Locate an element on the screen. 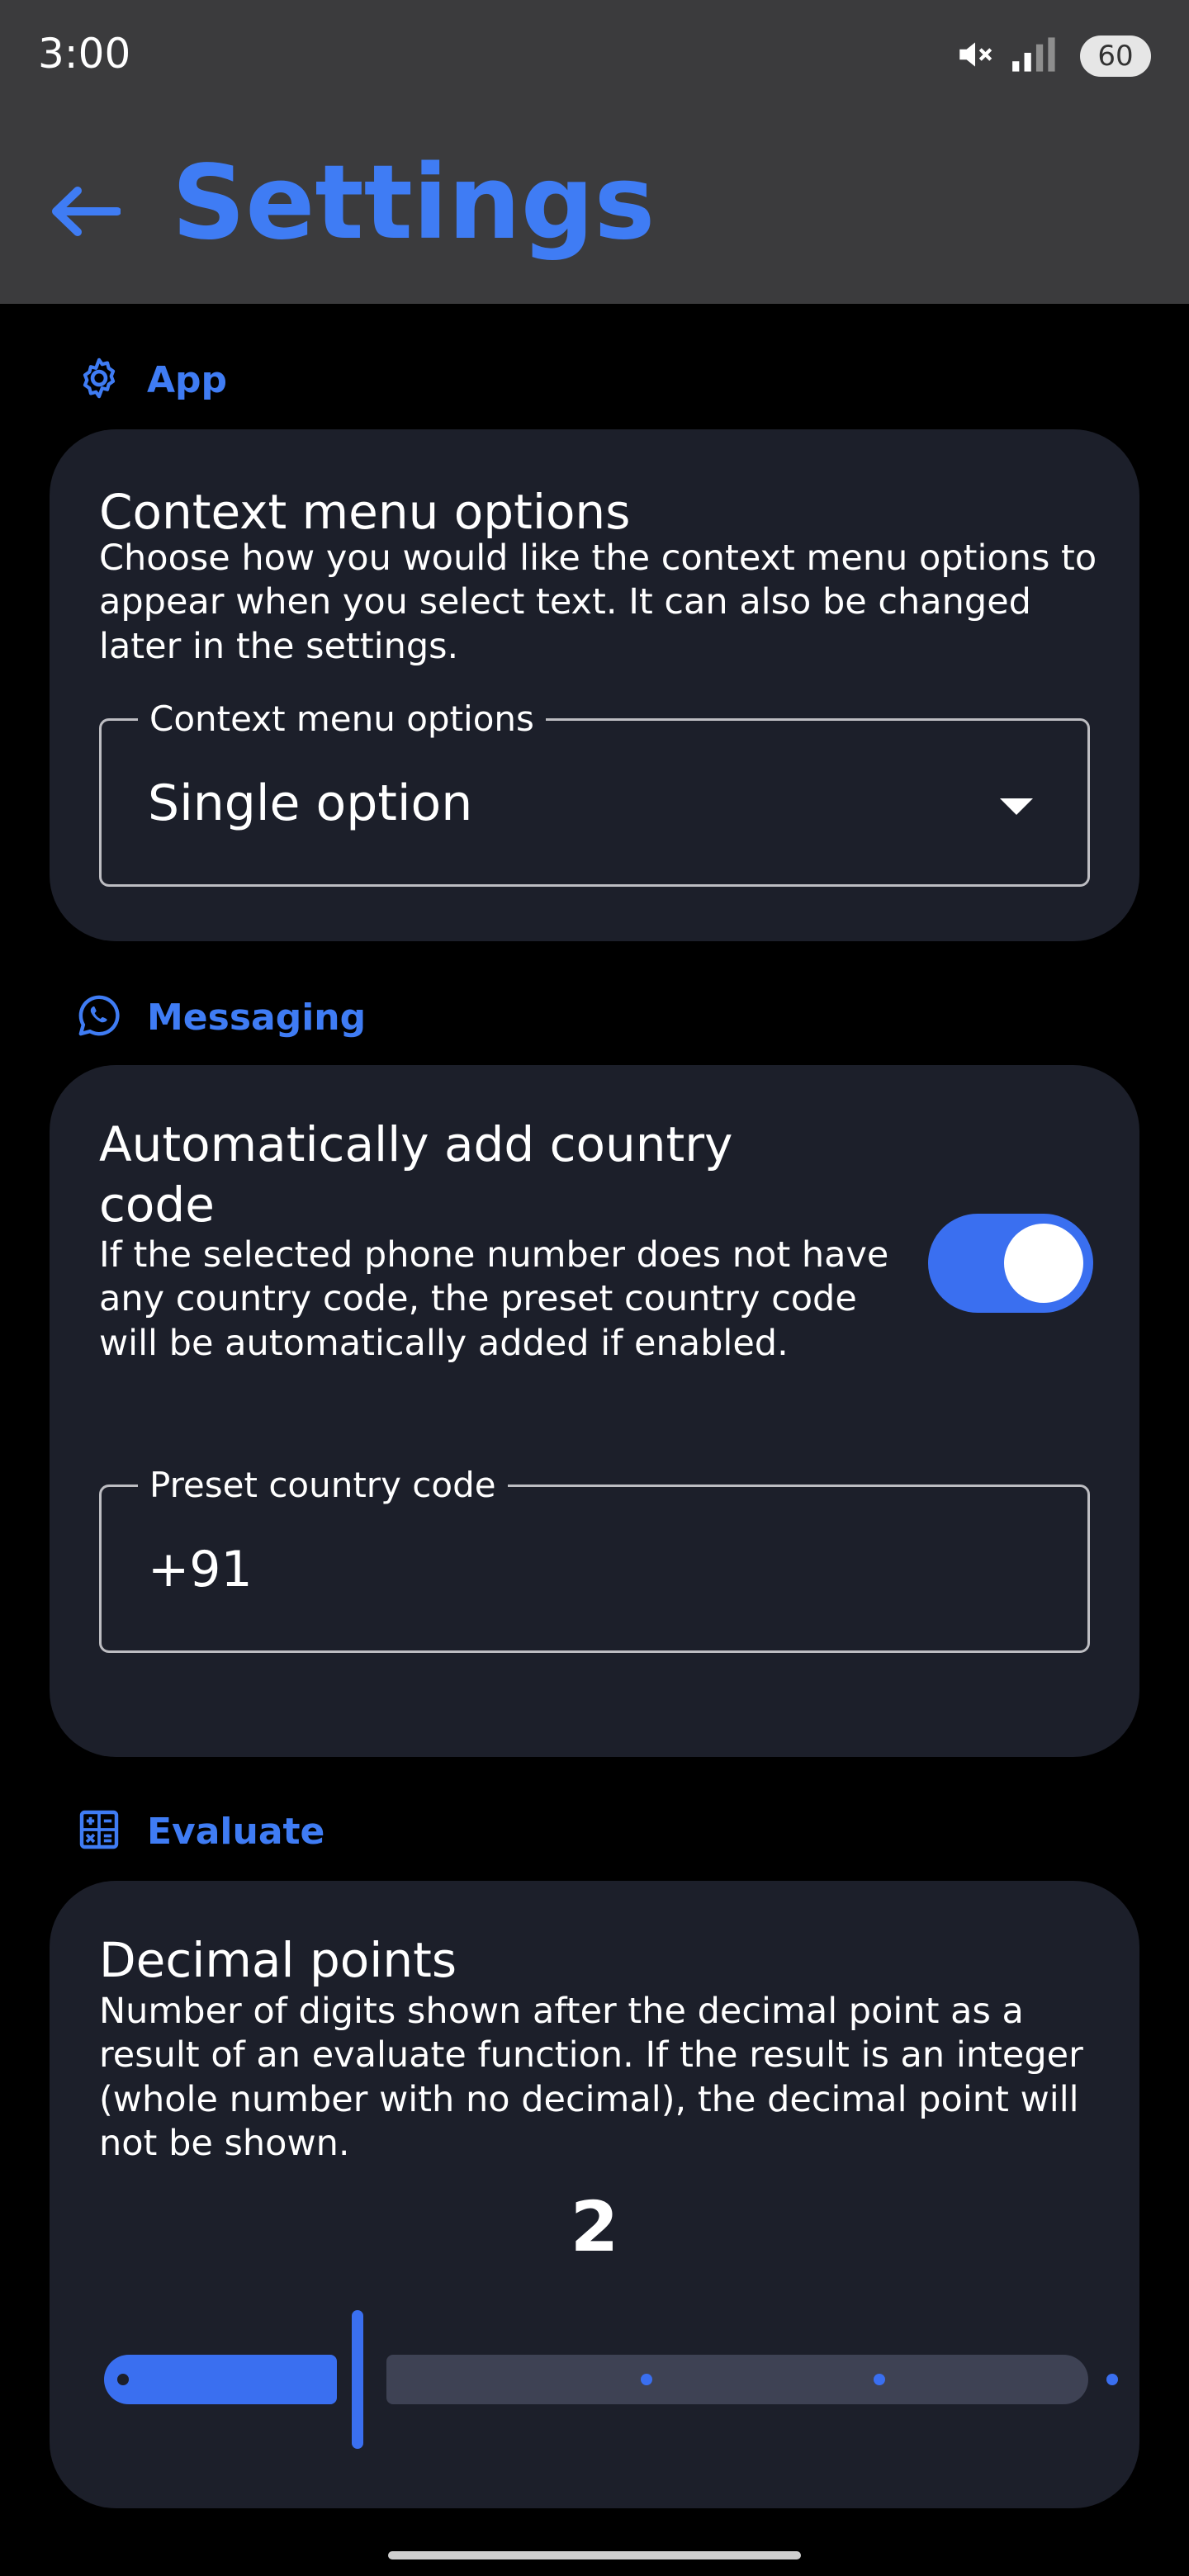 This screenshot has width=1189, height=2576. context-menu-selected-value: Single option is located at coordinates (310, 803).